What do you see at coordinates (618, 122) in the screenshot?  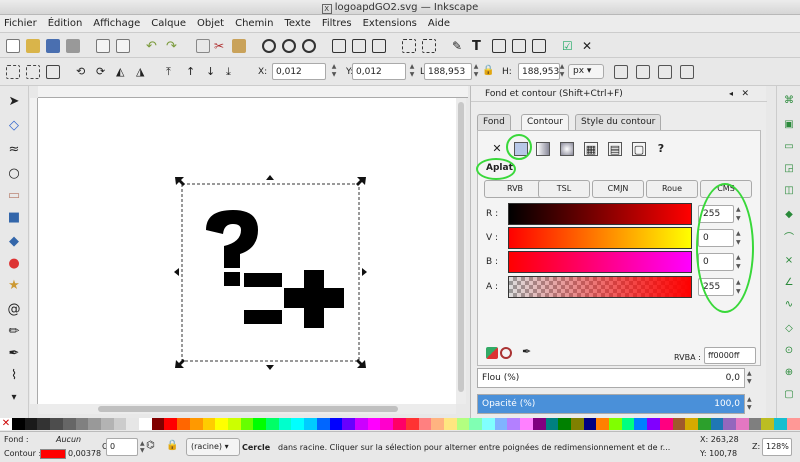 I see `tab-style-contour: Style du contour` at bounding box center [618, 122].